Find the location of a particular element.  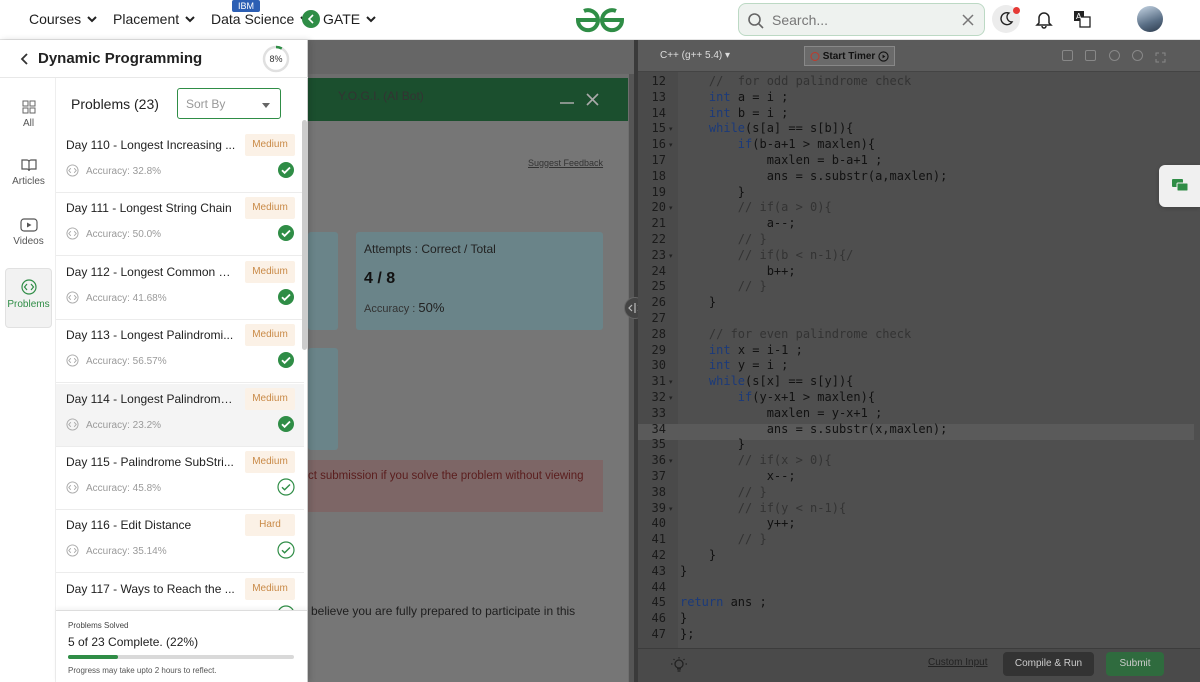

dark-mode-toggle is located at coordinates (1006, 19).